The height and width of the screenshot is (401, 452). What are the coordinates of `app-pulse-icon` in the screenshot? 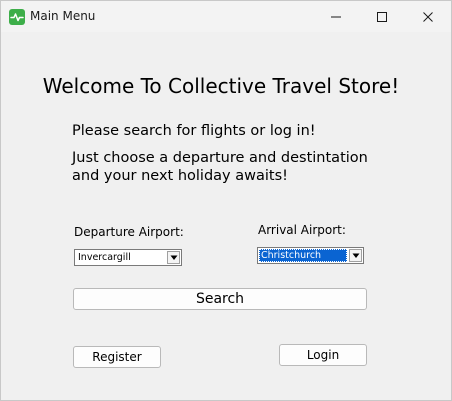 It's located at (17, 17).